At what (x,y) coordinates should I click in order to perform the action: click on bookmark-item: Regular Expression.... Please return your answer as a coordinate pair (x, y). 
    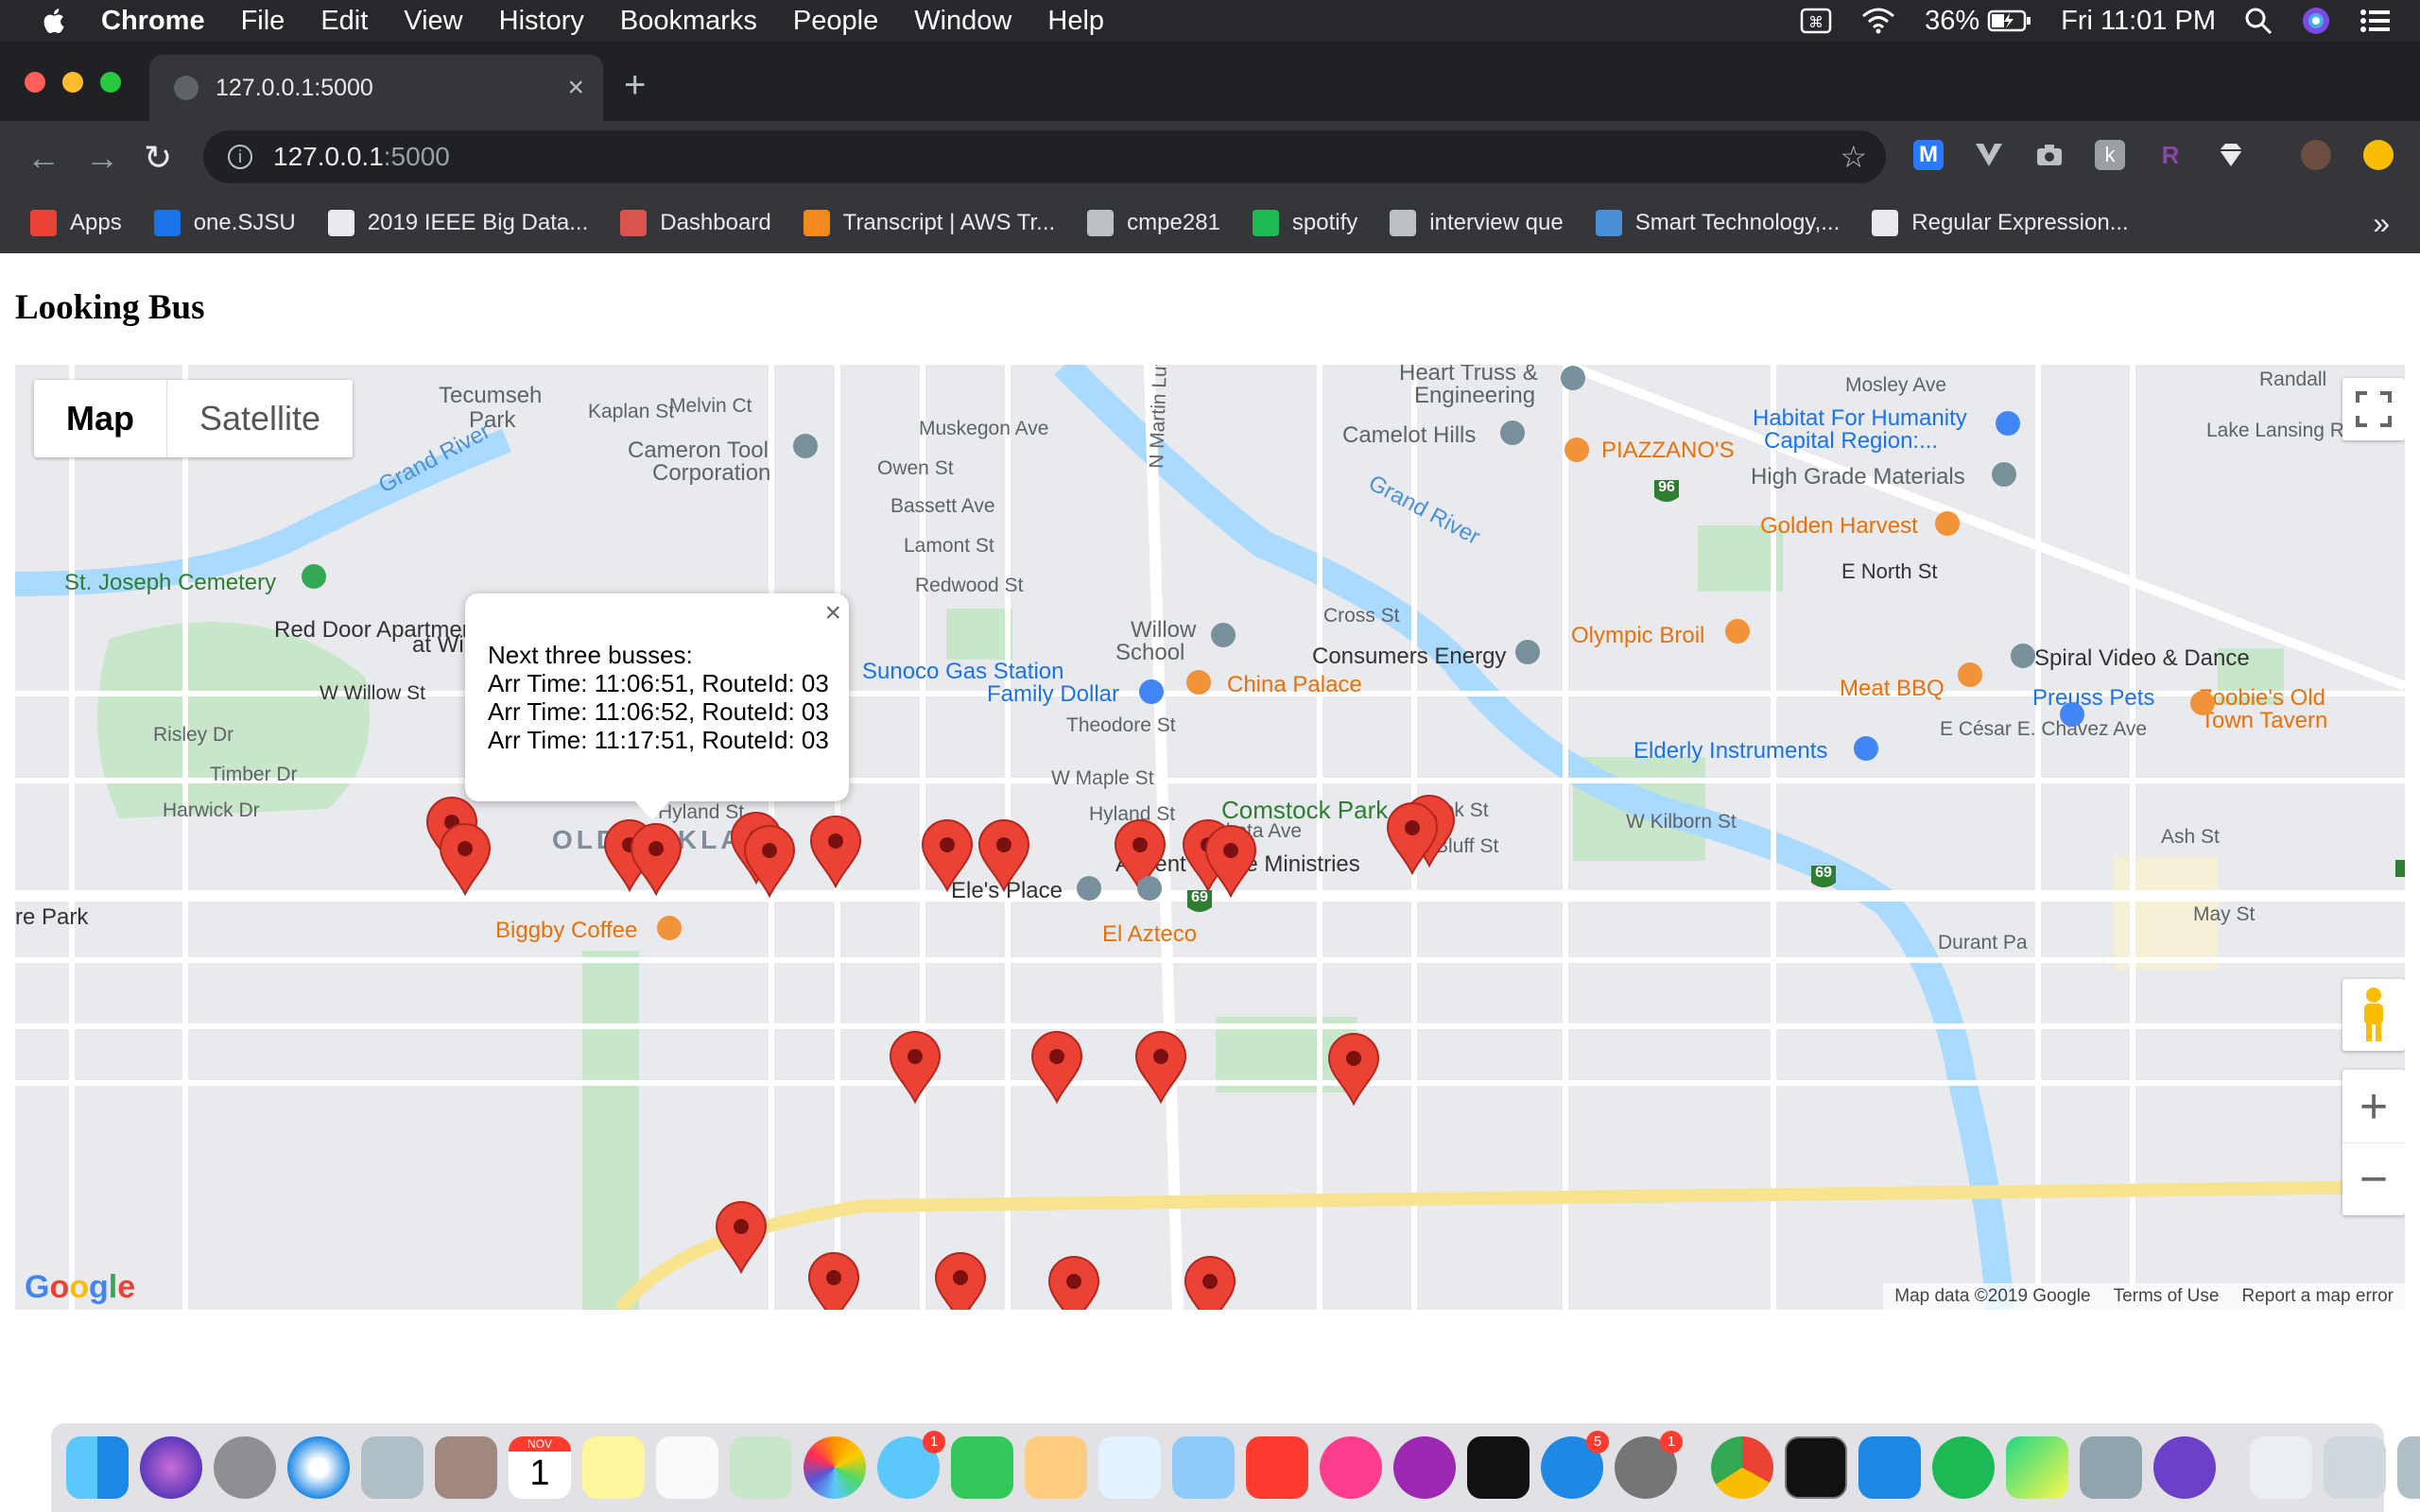
    Looking at the image, I should click on (2000, 223).